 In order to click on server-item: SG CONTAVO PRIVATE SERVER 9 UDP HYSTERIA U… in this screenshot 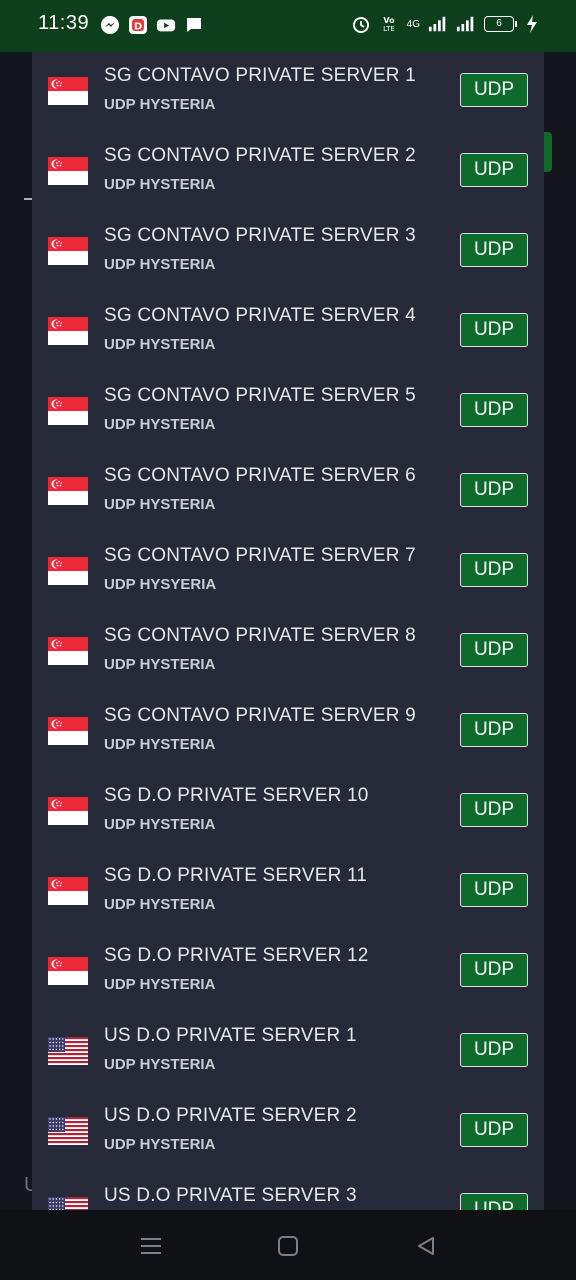, I will do `click(288, 732)`.